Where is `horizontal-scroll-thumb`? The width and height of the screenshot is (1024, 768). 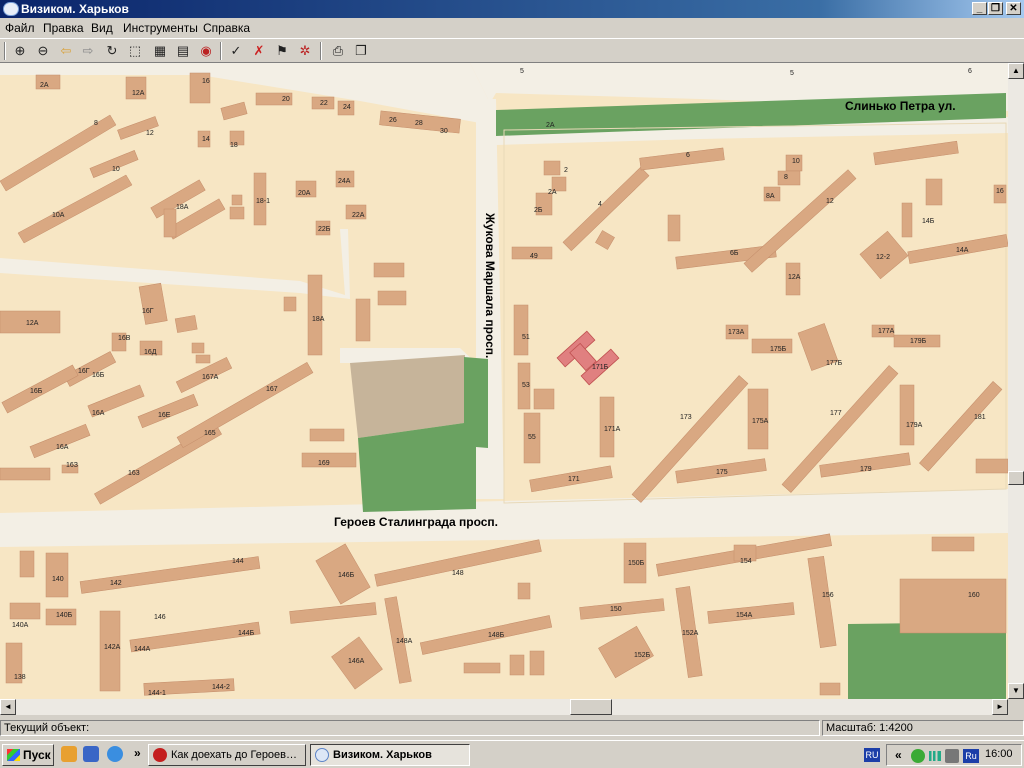
horizontal-scroll-thumb is located at coordinates (591, 707).